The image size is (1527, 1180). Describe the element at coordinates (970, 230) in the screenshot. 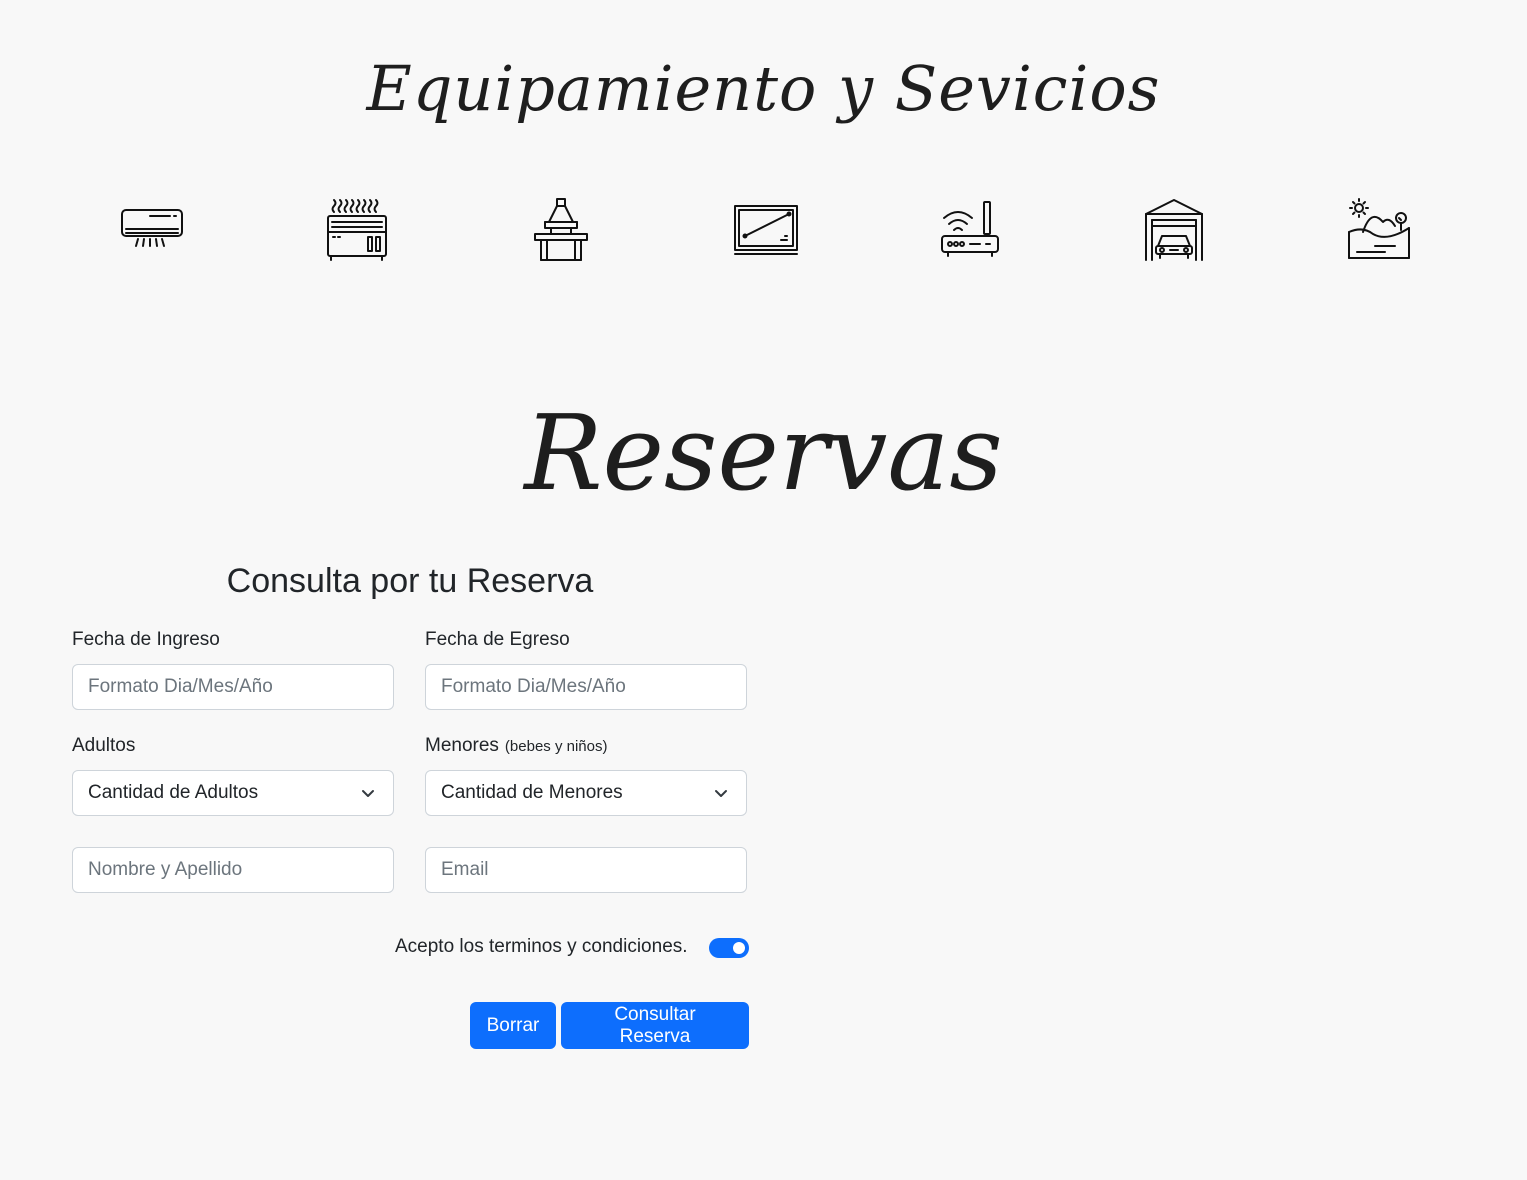

I see `wifi-router-icon` at that location.